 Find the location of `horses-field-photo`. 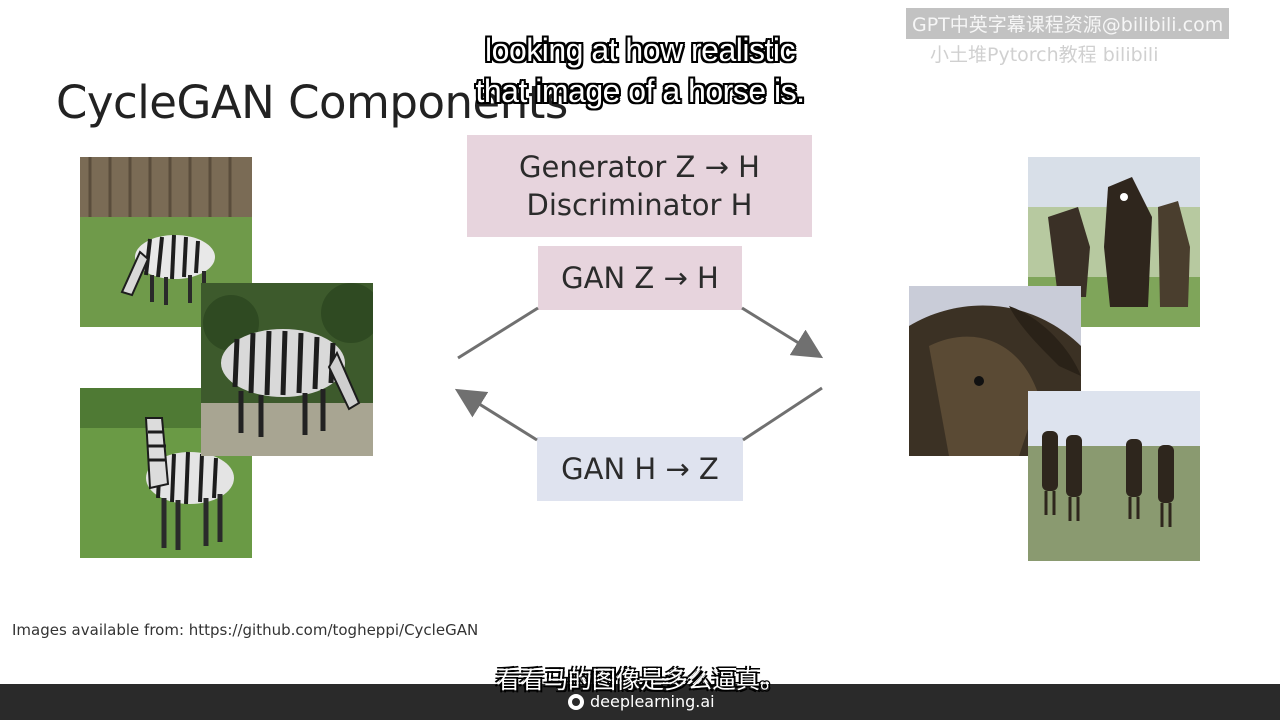

horses-field-photo is located at coordinates (1114, 476).